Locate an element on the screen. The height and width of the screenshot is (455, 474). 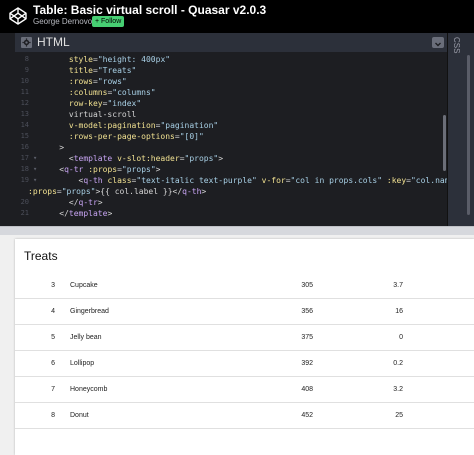
code-line: 20 </q-tr> is located at coordinates (231, 202).